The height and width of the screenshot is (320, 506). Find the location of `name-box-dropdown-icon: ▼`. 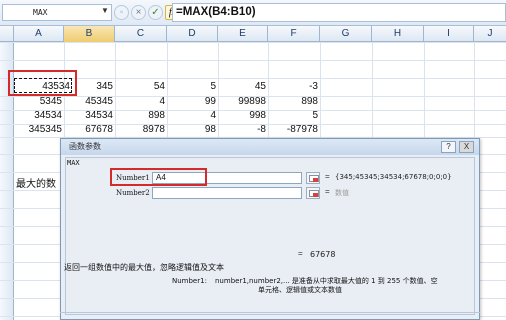

name-box-dropdown-icon: ▼ is located at coordinates (105, 10).